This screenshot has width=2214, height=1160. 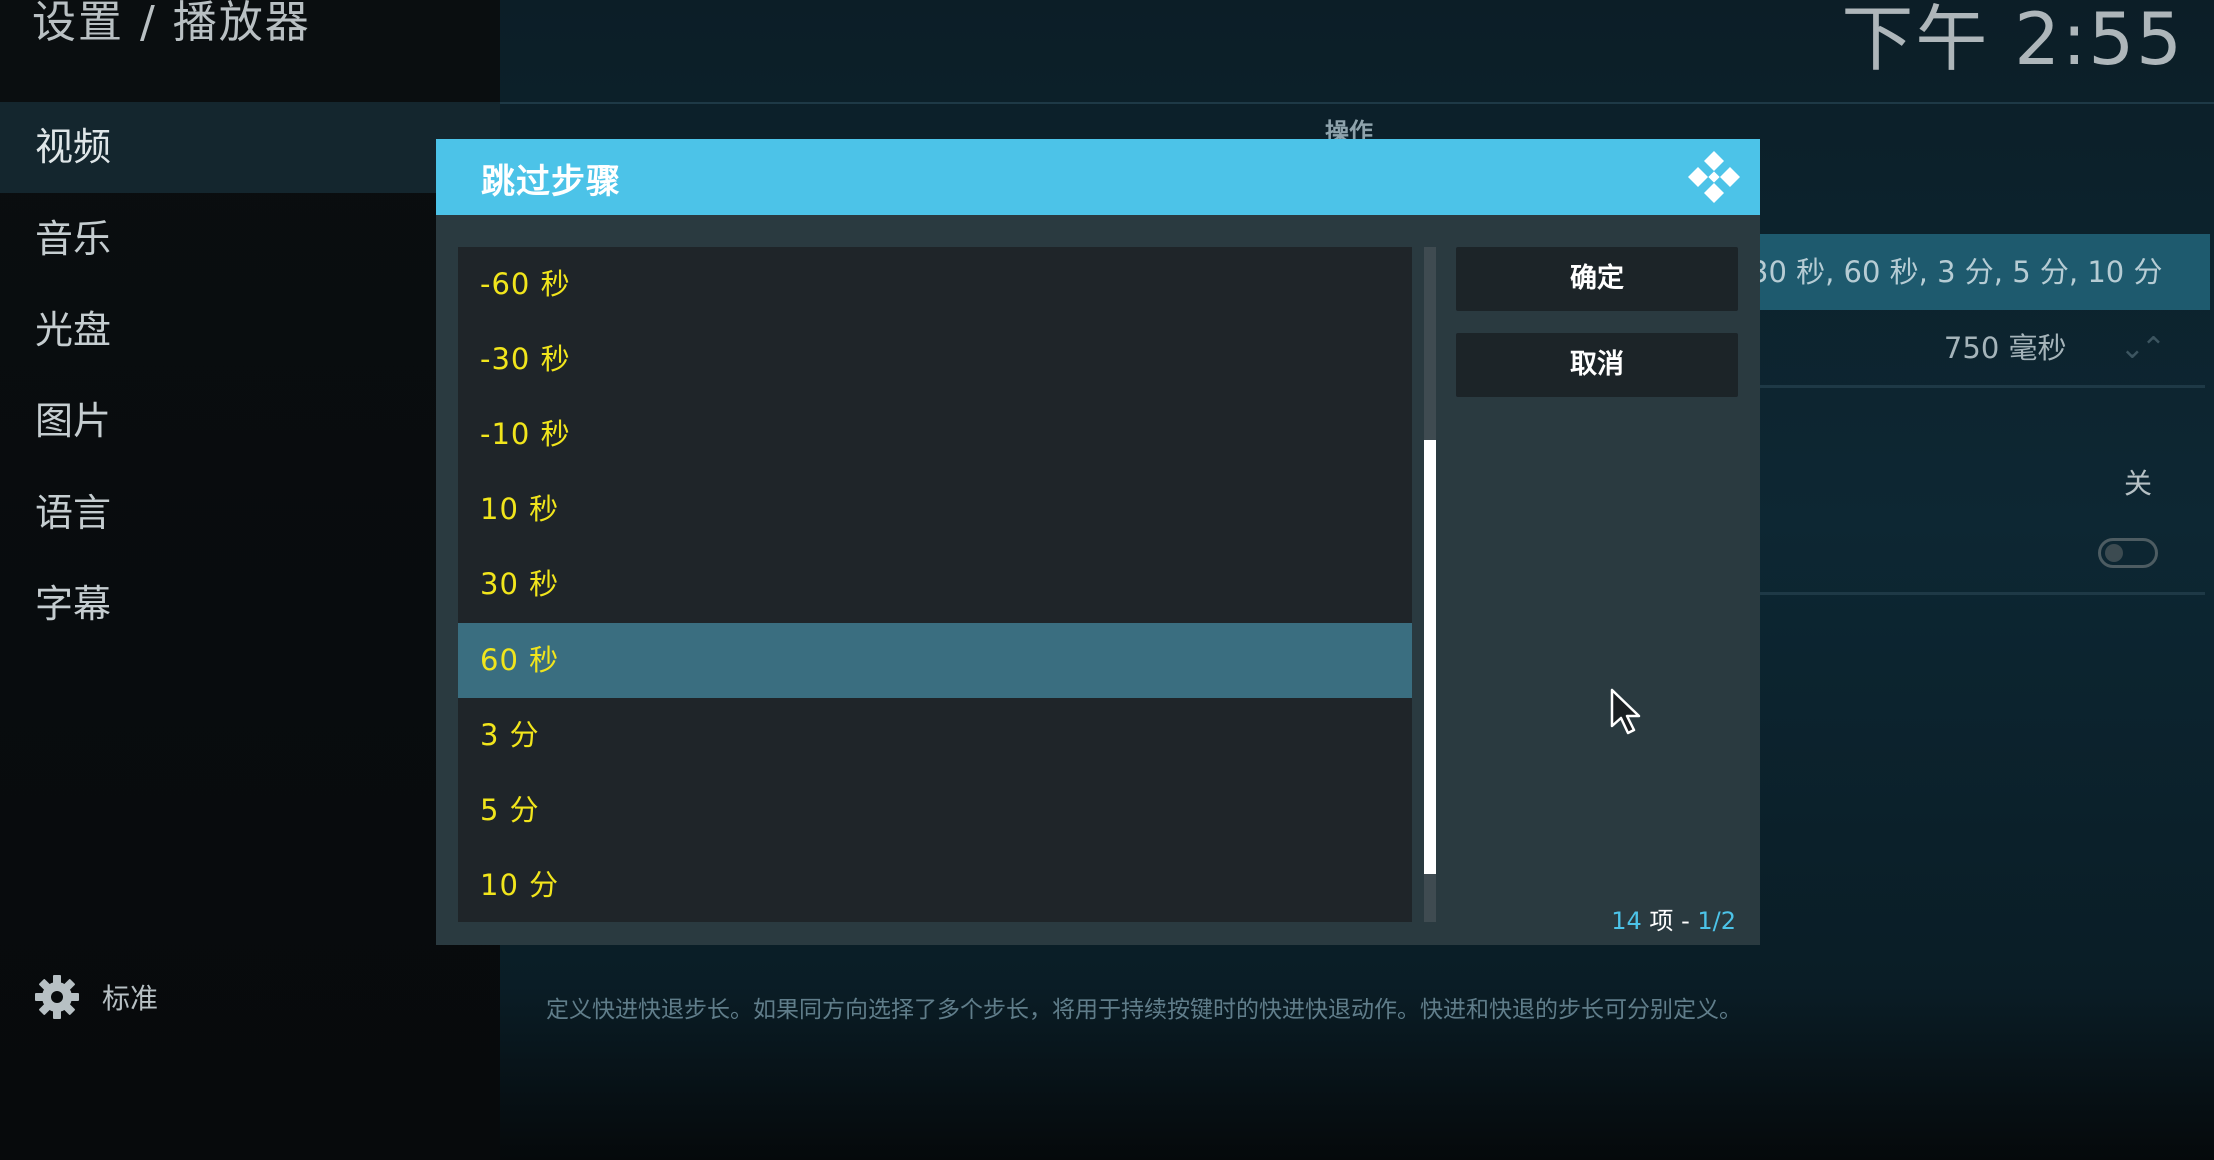 What do you see at coordinates (935, 735) in the screenshot?
I see `list-item: 3 分` at bounding box center [935, 735].